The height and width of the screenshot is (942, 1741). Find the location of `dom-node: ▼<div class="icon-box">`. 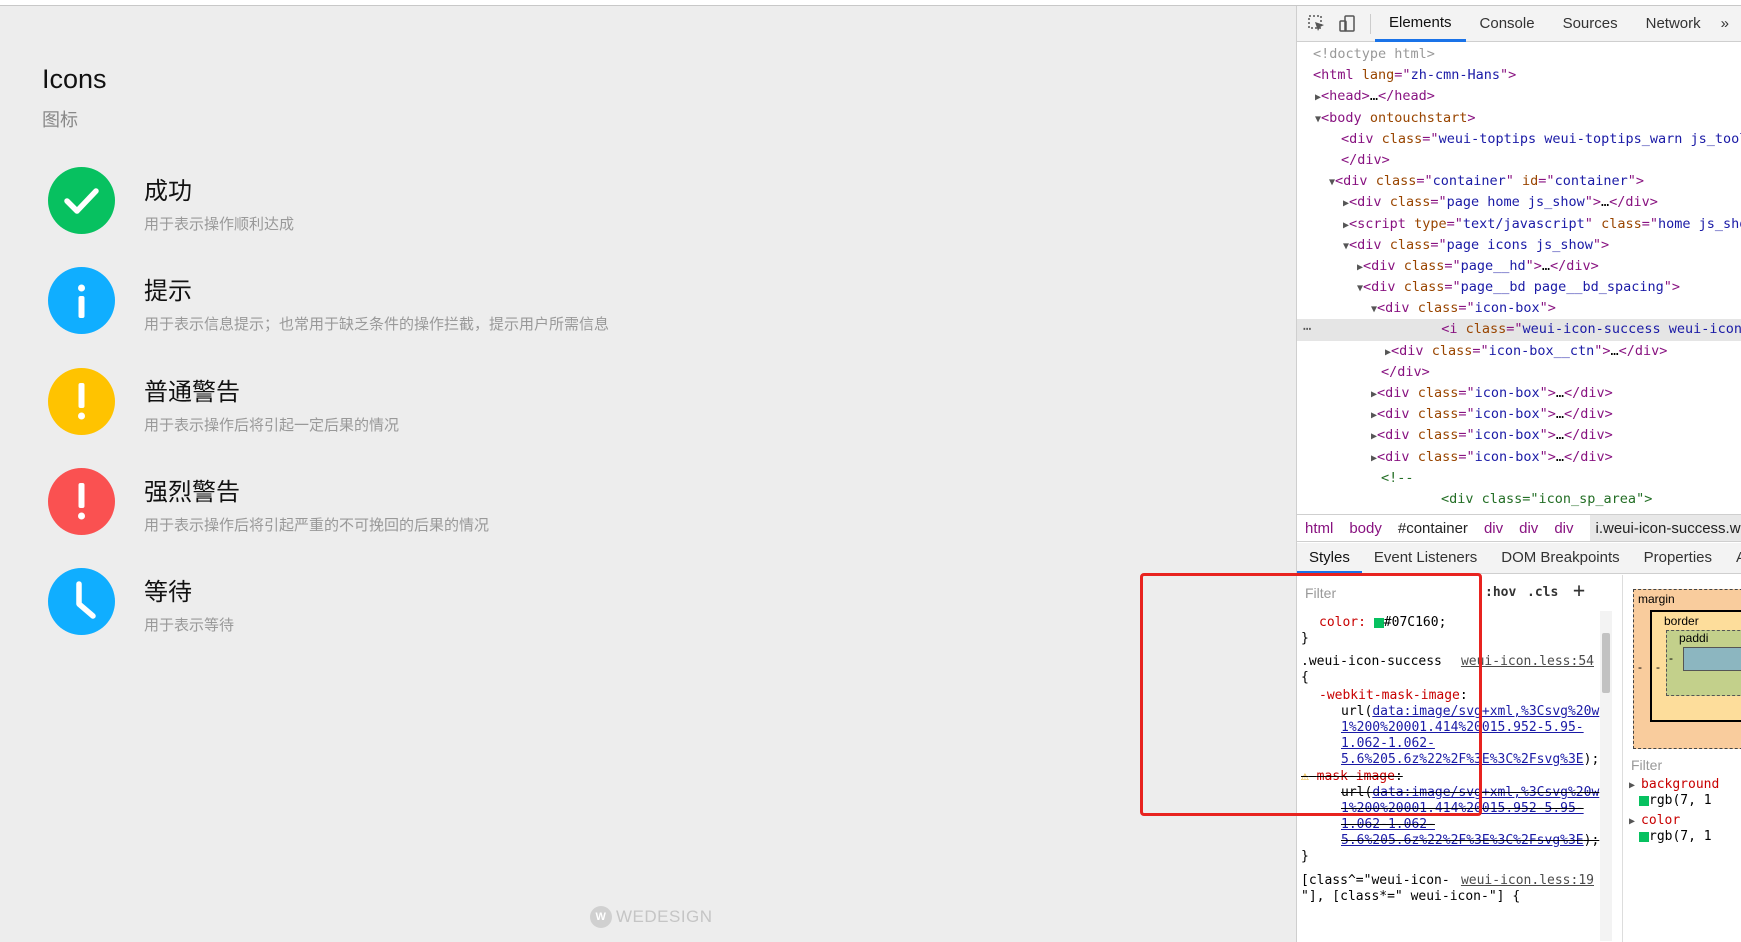

dom-node: ▼<div class="icon-box"> is located at coordinates (1519, 308).